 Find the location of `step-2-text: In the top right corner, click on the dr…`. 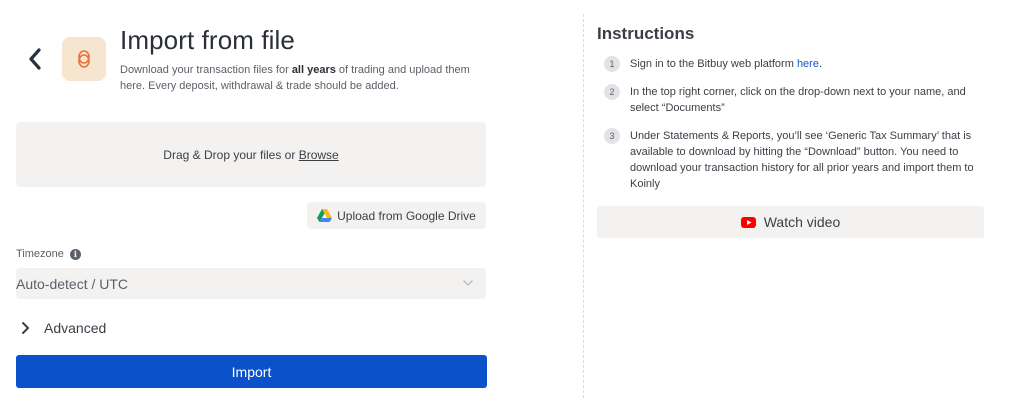

step-2-text: In the top right corner, click on the dr… is located at coordinates (798, 100).